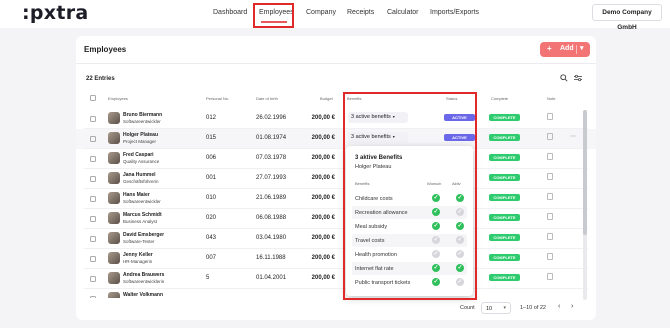 The height and width of the screenshot is (328, 670). What do you see at coordinates (321, 12) in the screenshot?
I see `nav-company: Company` at bounding box center [321, 12].